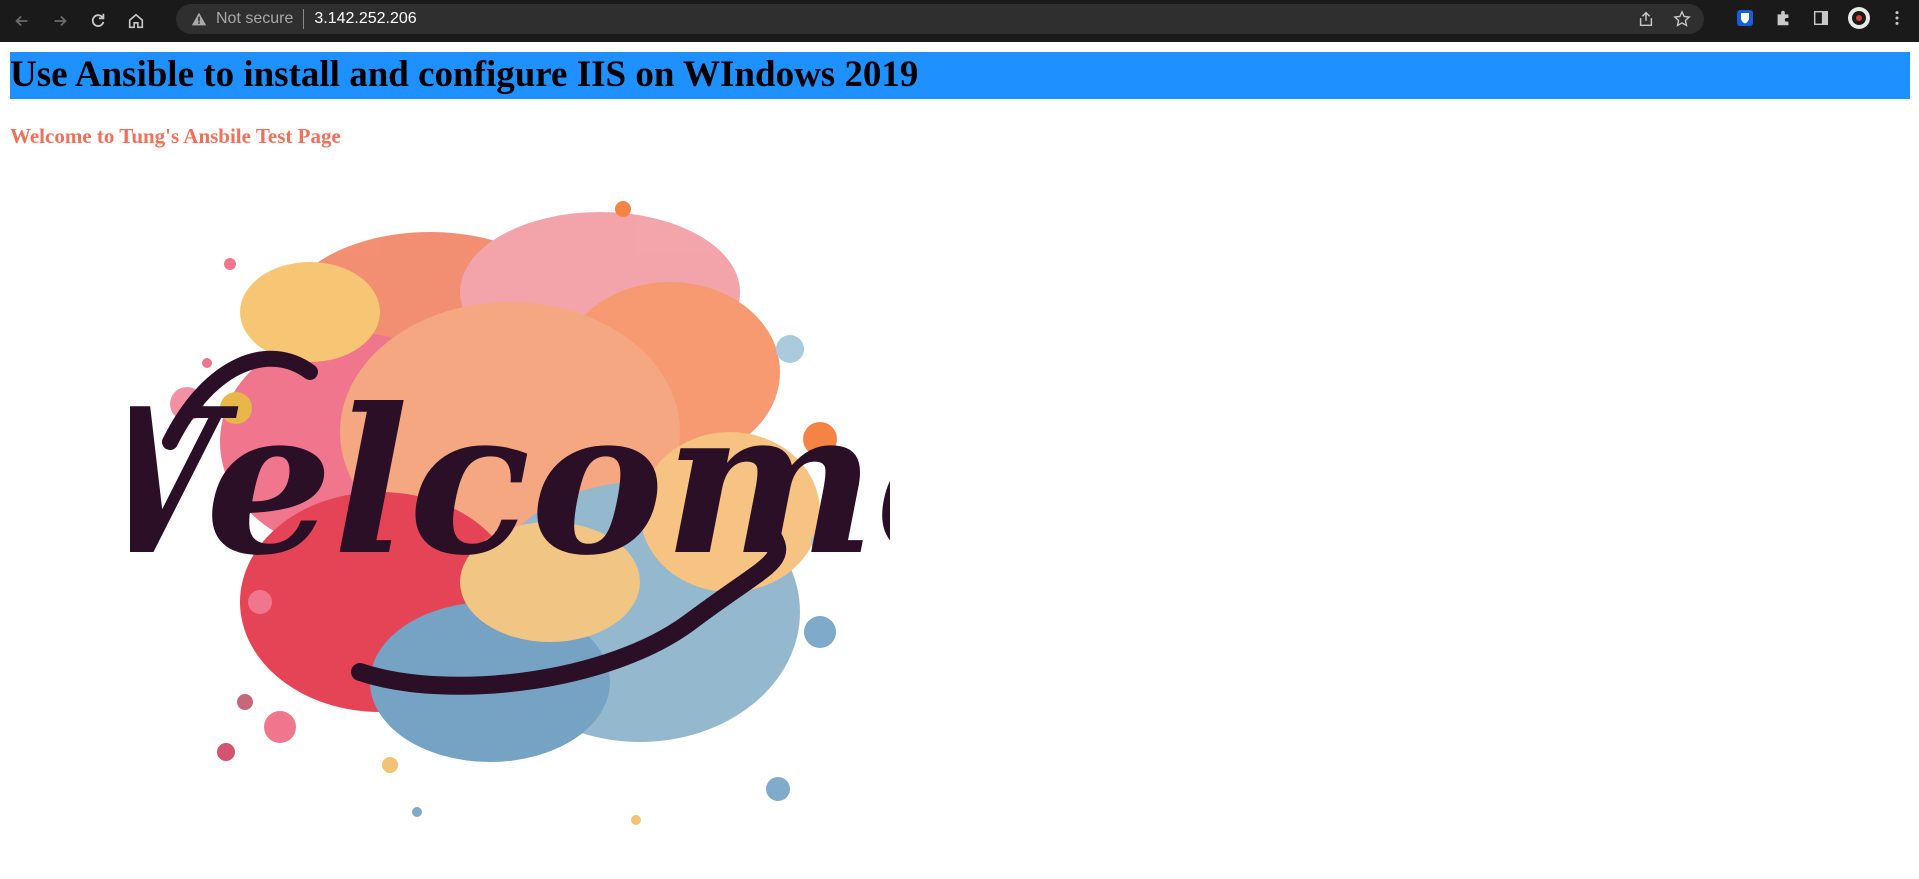  I want to click on home-button, so click(136, 21).